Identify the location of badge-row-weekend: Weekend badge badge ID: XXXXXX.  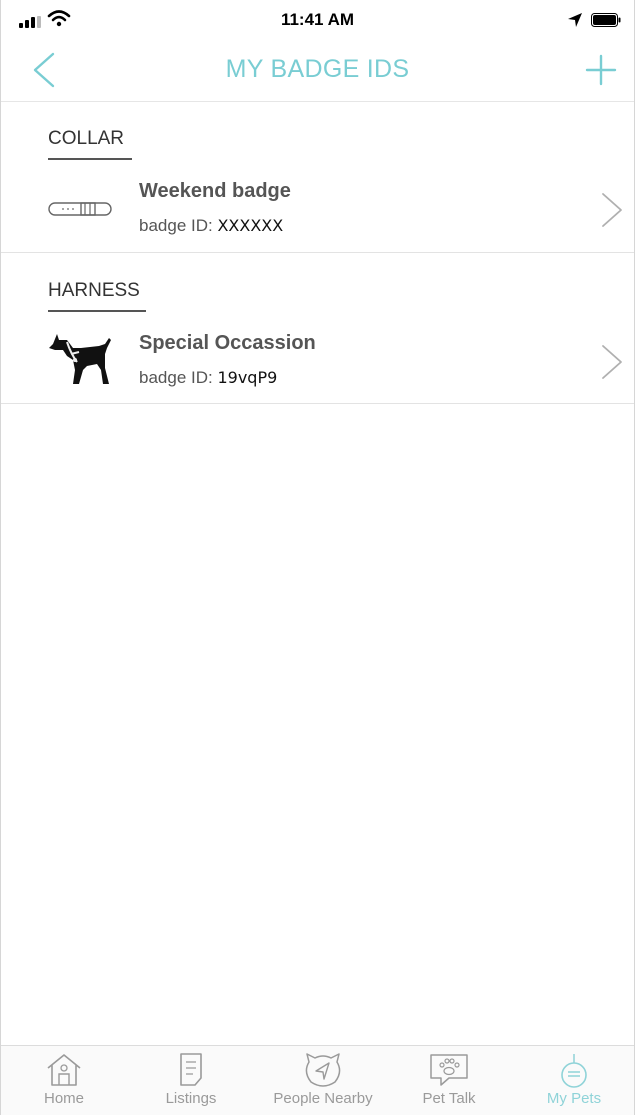
(317, 224).